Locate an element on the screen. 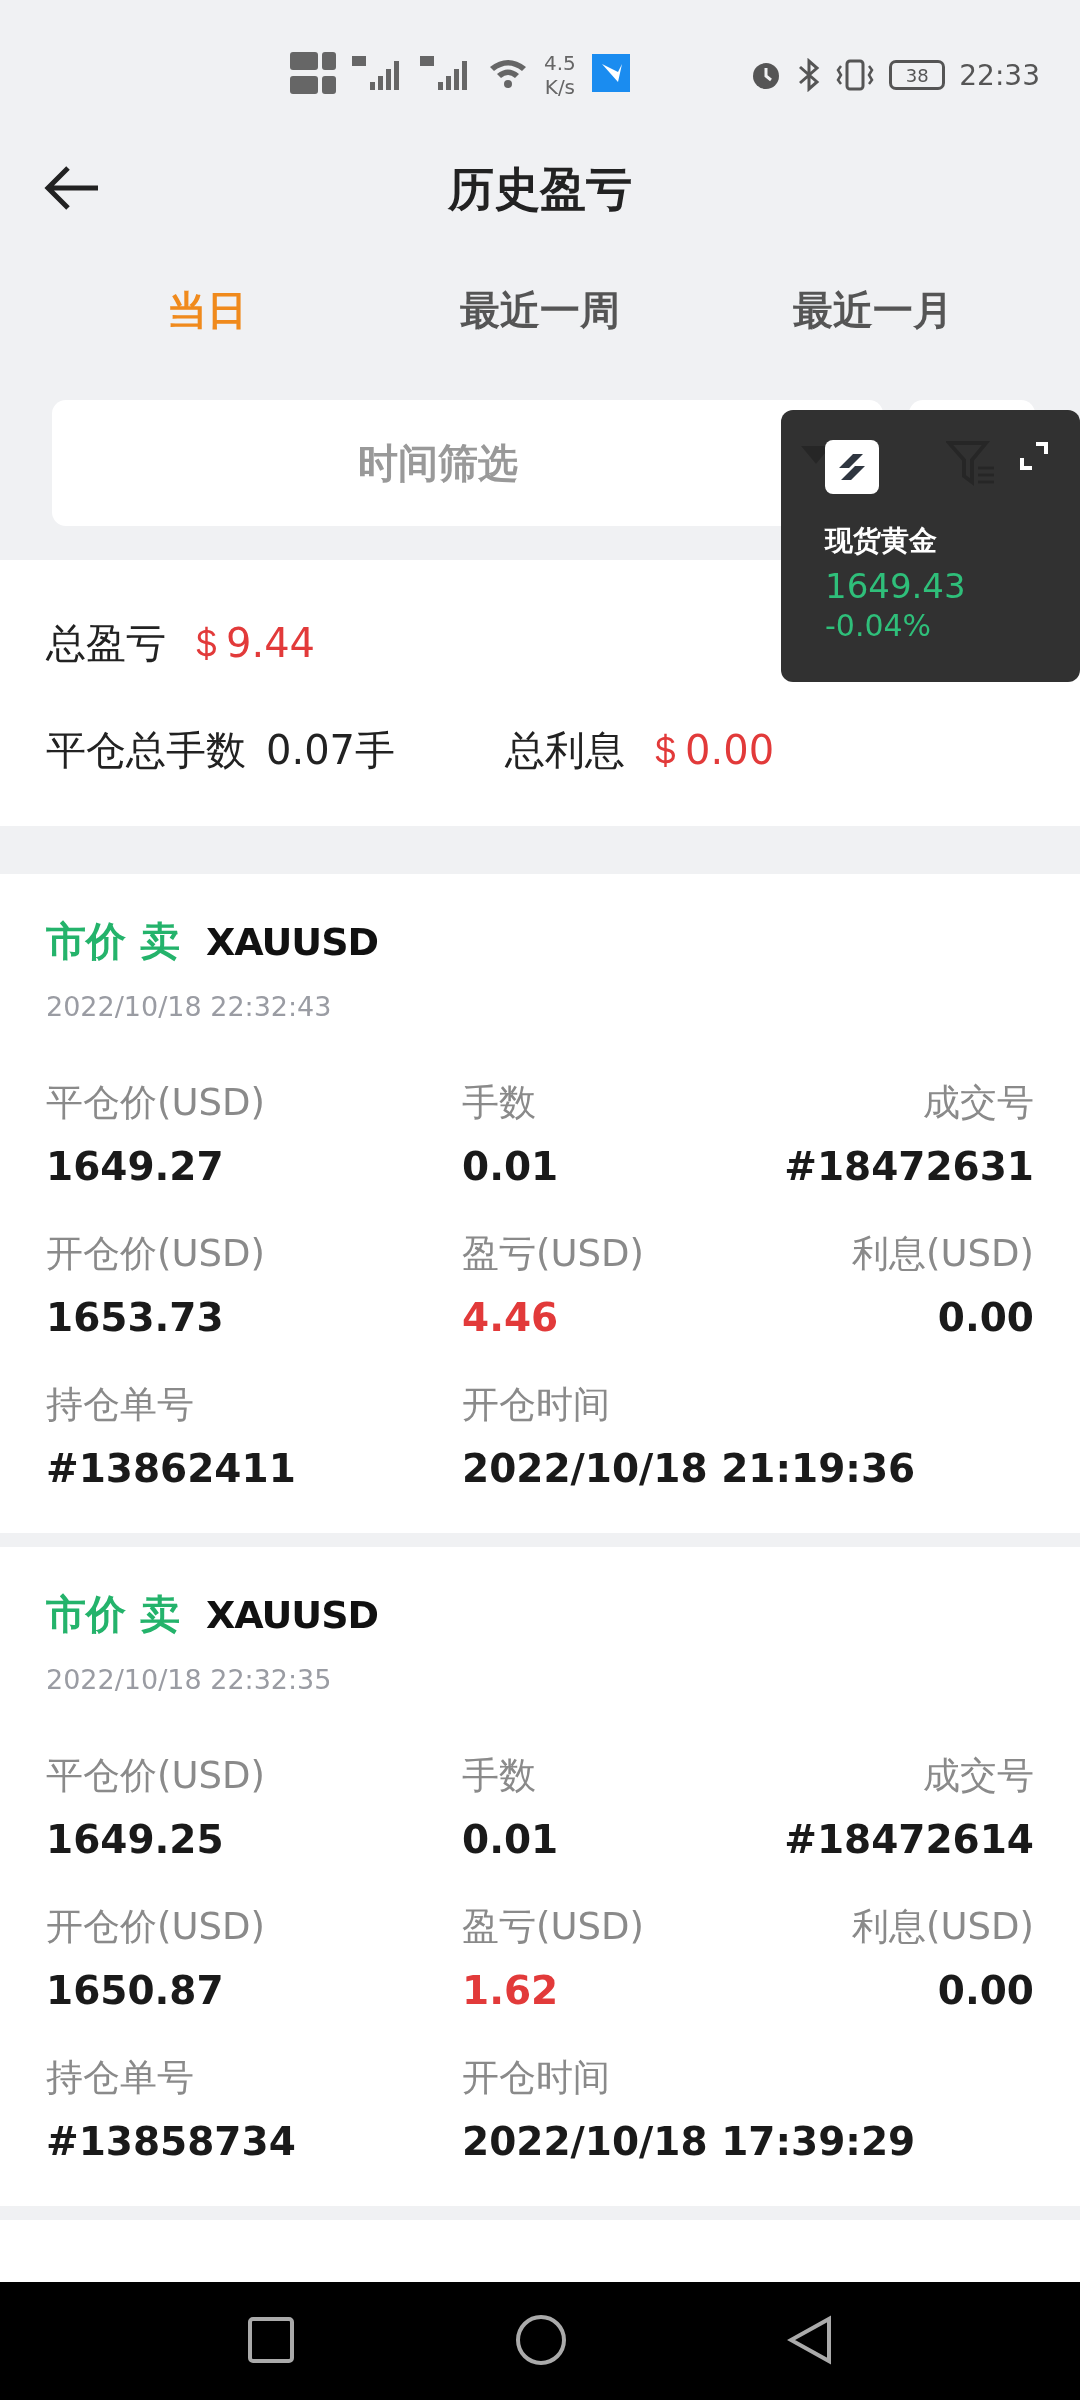 Image resolution: width=1080 pixels, height=2400 pixels. vibrate-icon is located at coordinates (855, 75).